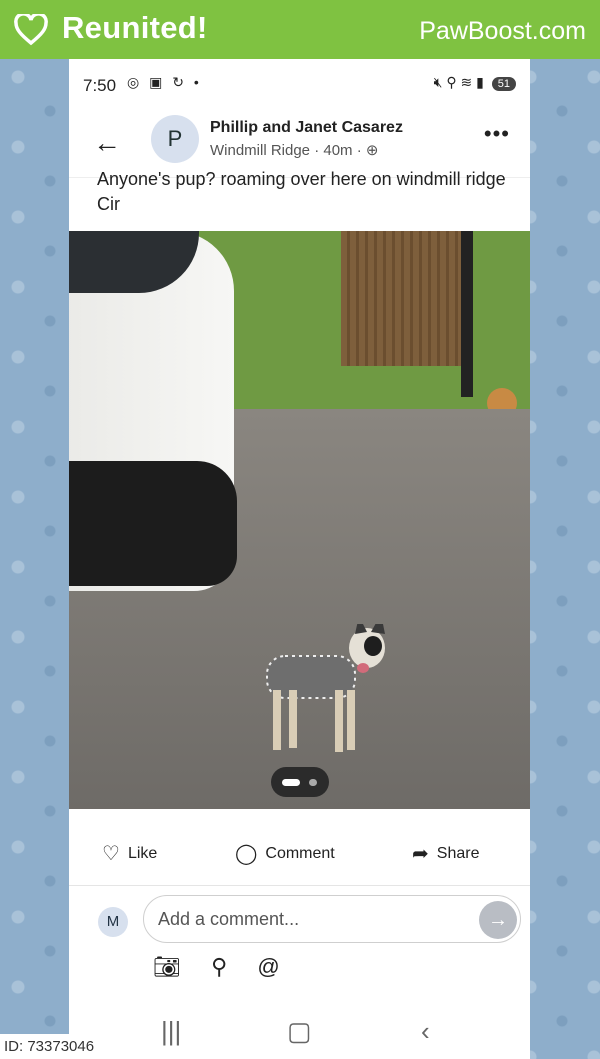 The height and width of the screenshot is (1059, 600). Describe the element at coordinates (480, 82) in the screenshot. I see `signal-icon: ▮` at that location.